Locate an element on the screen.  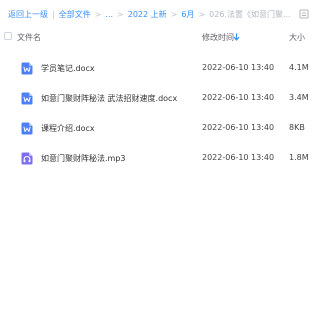
sort-descending-icon is located at coordinates (236, 37).